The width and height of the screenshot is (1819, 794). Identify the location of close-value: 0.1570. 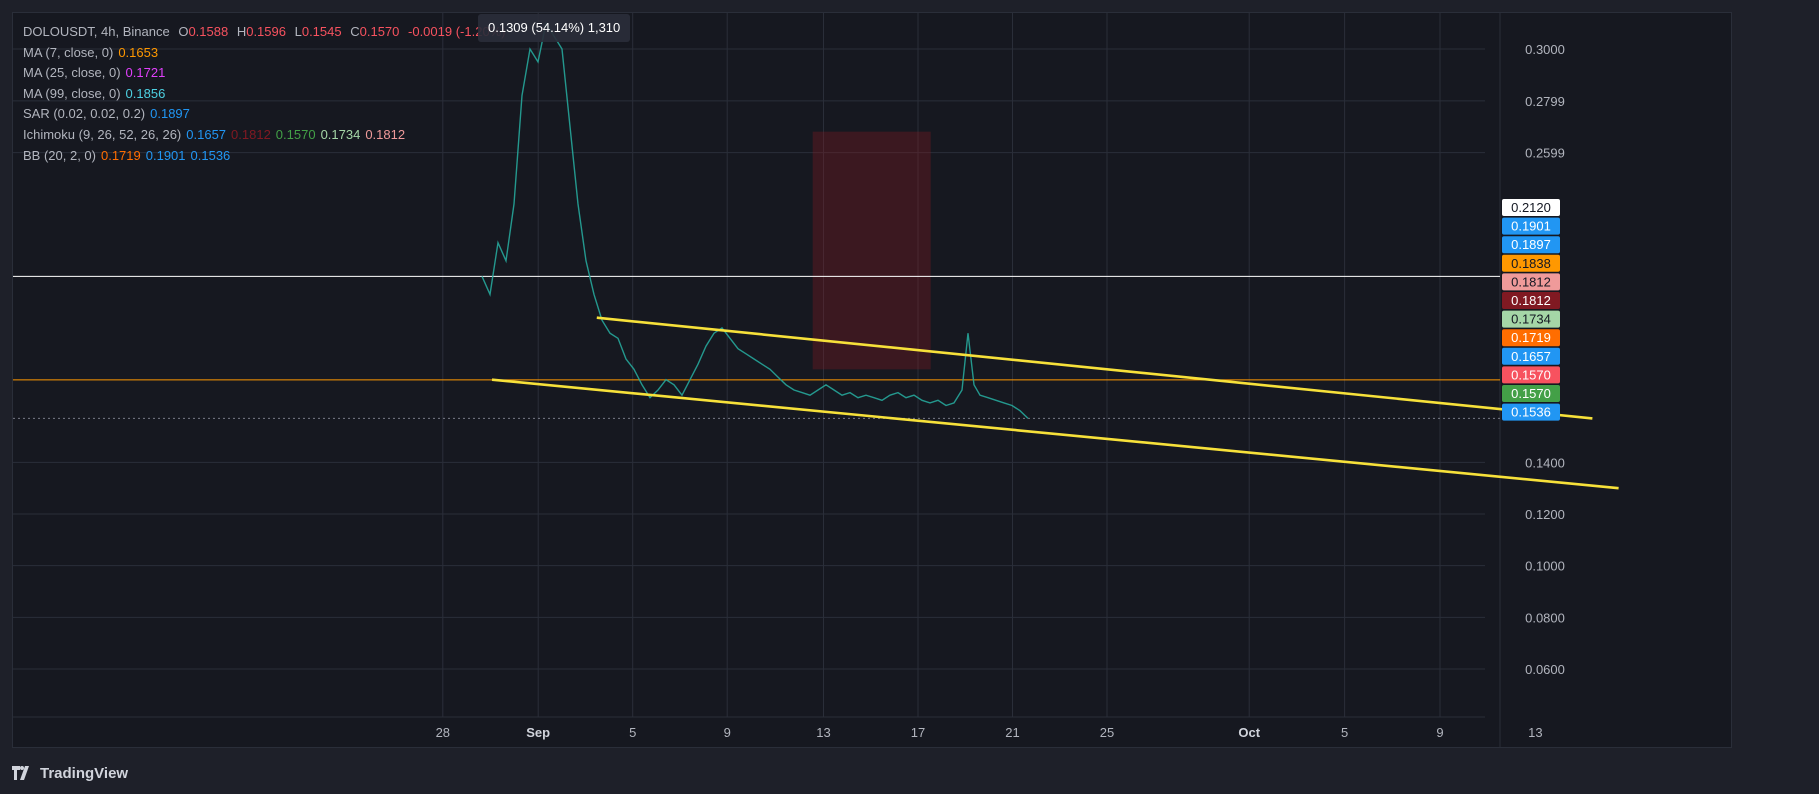
(379, 31).